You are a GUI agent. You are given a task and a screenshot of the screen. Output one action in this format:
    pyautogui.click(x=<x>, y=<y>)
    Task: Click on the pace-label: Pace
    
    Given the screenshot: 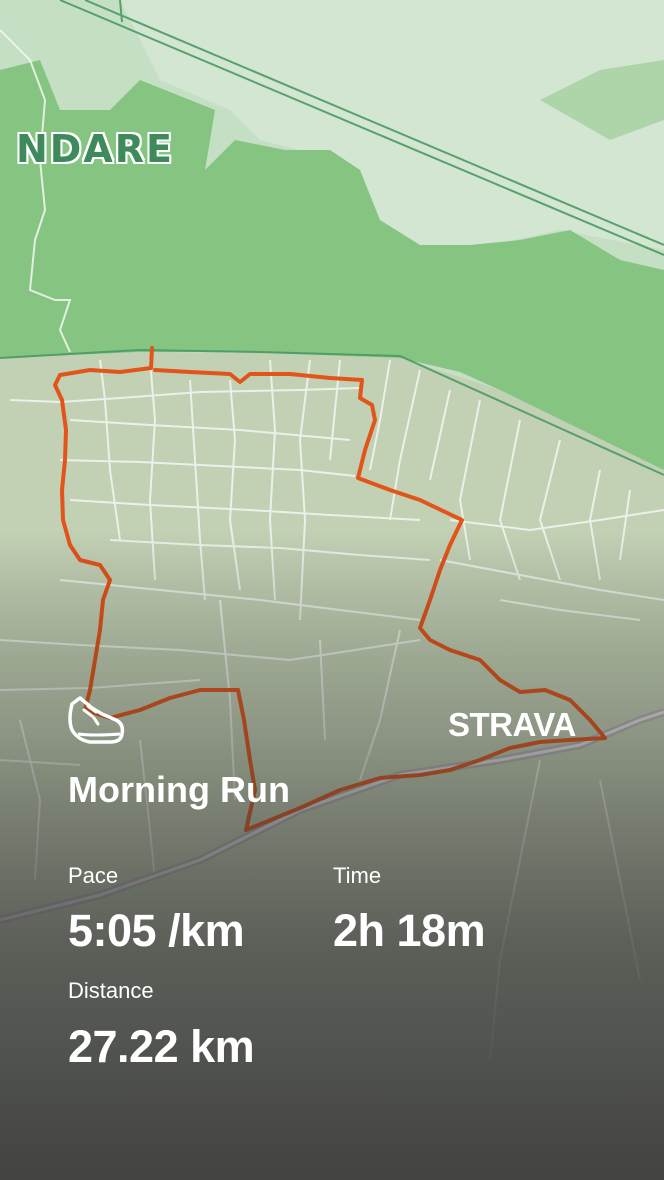 What is the action you would take?
    pyautogui.click(x=93, y=875)
    